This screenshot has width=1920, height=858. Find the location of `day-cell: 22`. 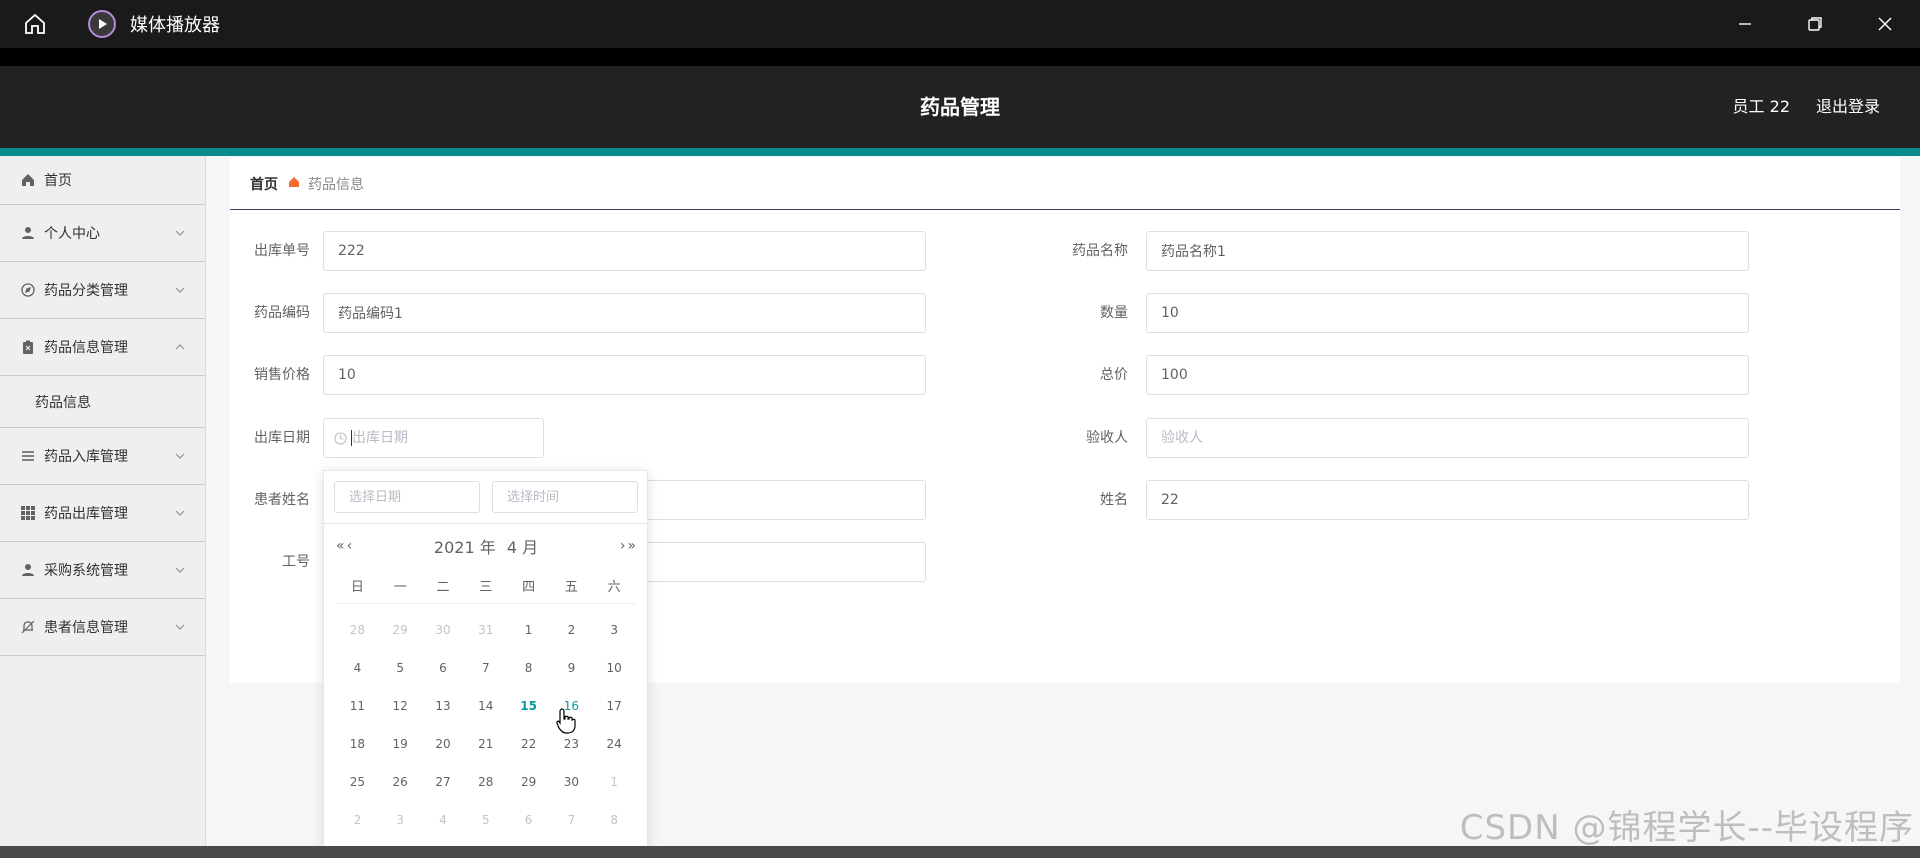

day-cell: 22 is located at coordinates (528, 744).